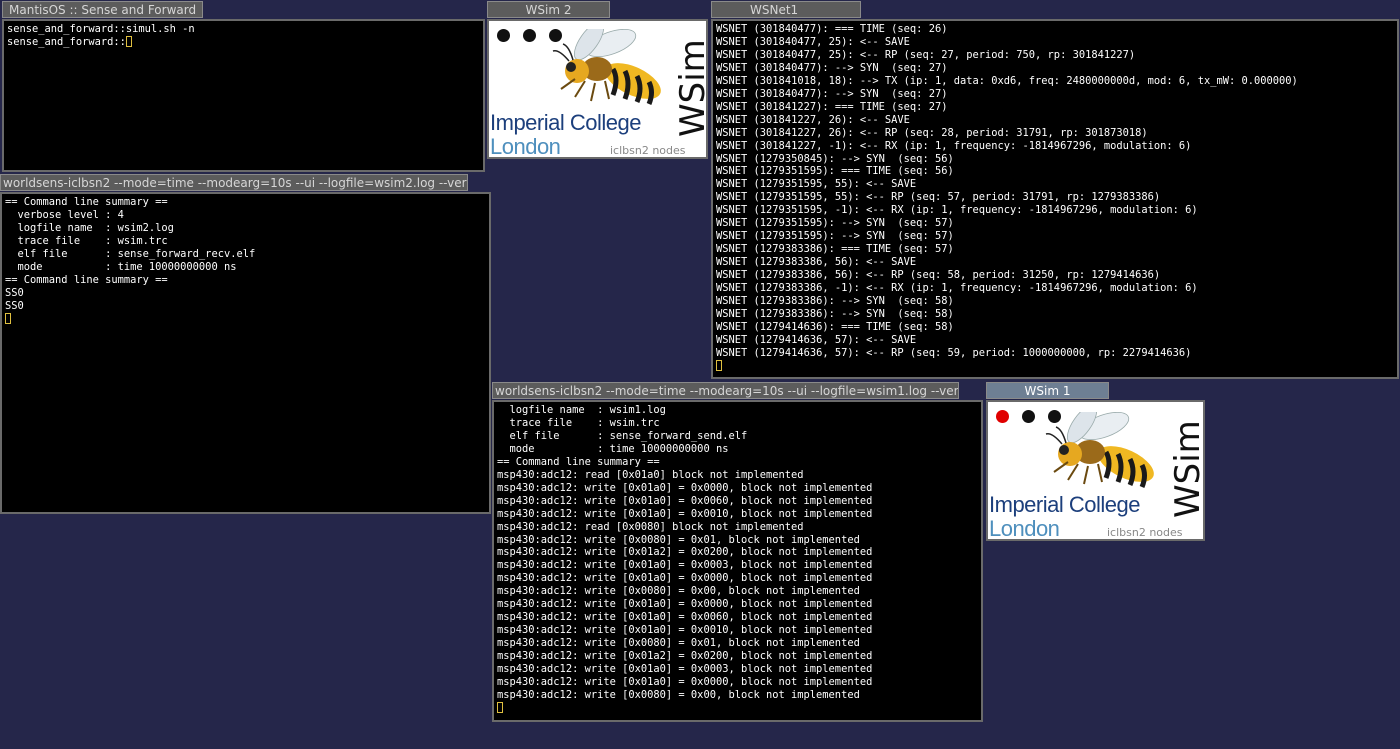 The image size is (1400, 749). Describe the element at coordinates (813, 41) in the screenshot. I see `terminal-line: WSNET (301840477, 25): <-- SAVE` at that location.